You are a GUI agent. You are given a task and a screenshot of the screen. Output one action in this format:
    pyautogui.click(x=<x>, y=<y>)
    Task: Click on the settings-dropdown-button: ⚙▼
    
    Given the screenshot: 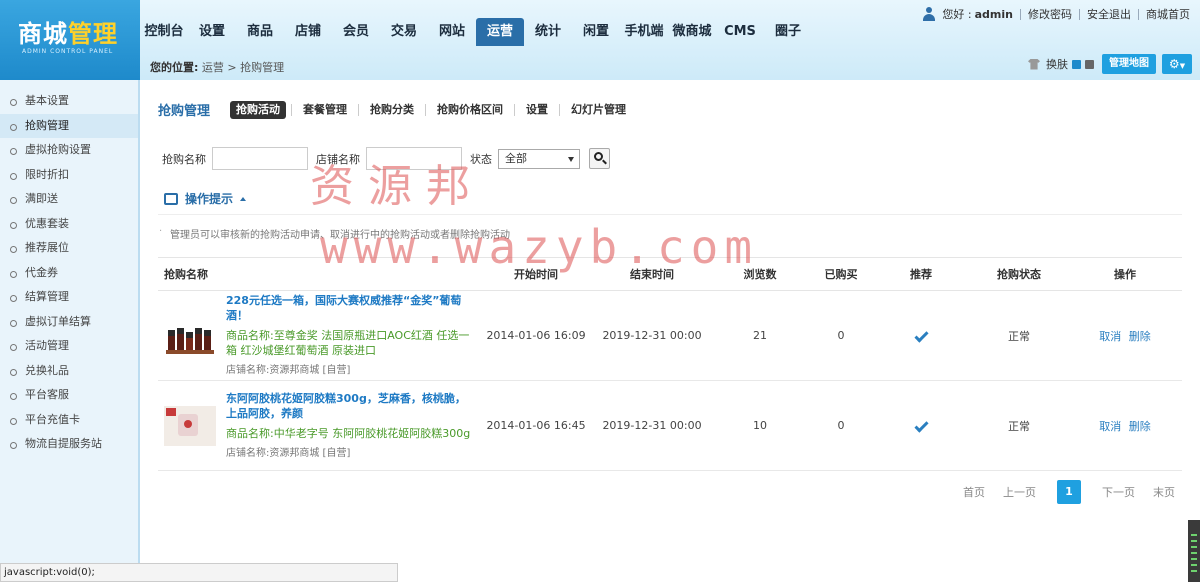 What is the action you would take?
    pyautogui.click(x=1177, y=64)
    